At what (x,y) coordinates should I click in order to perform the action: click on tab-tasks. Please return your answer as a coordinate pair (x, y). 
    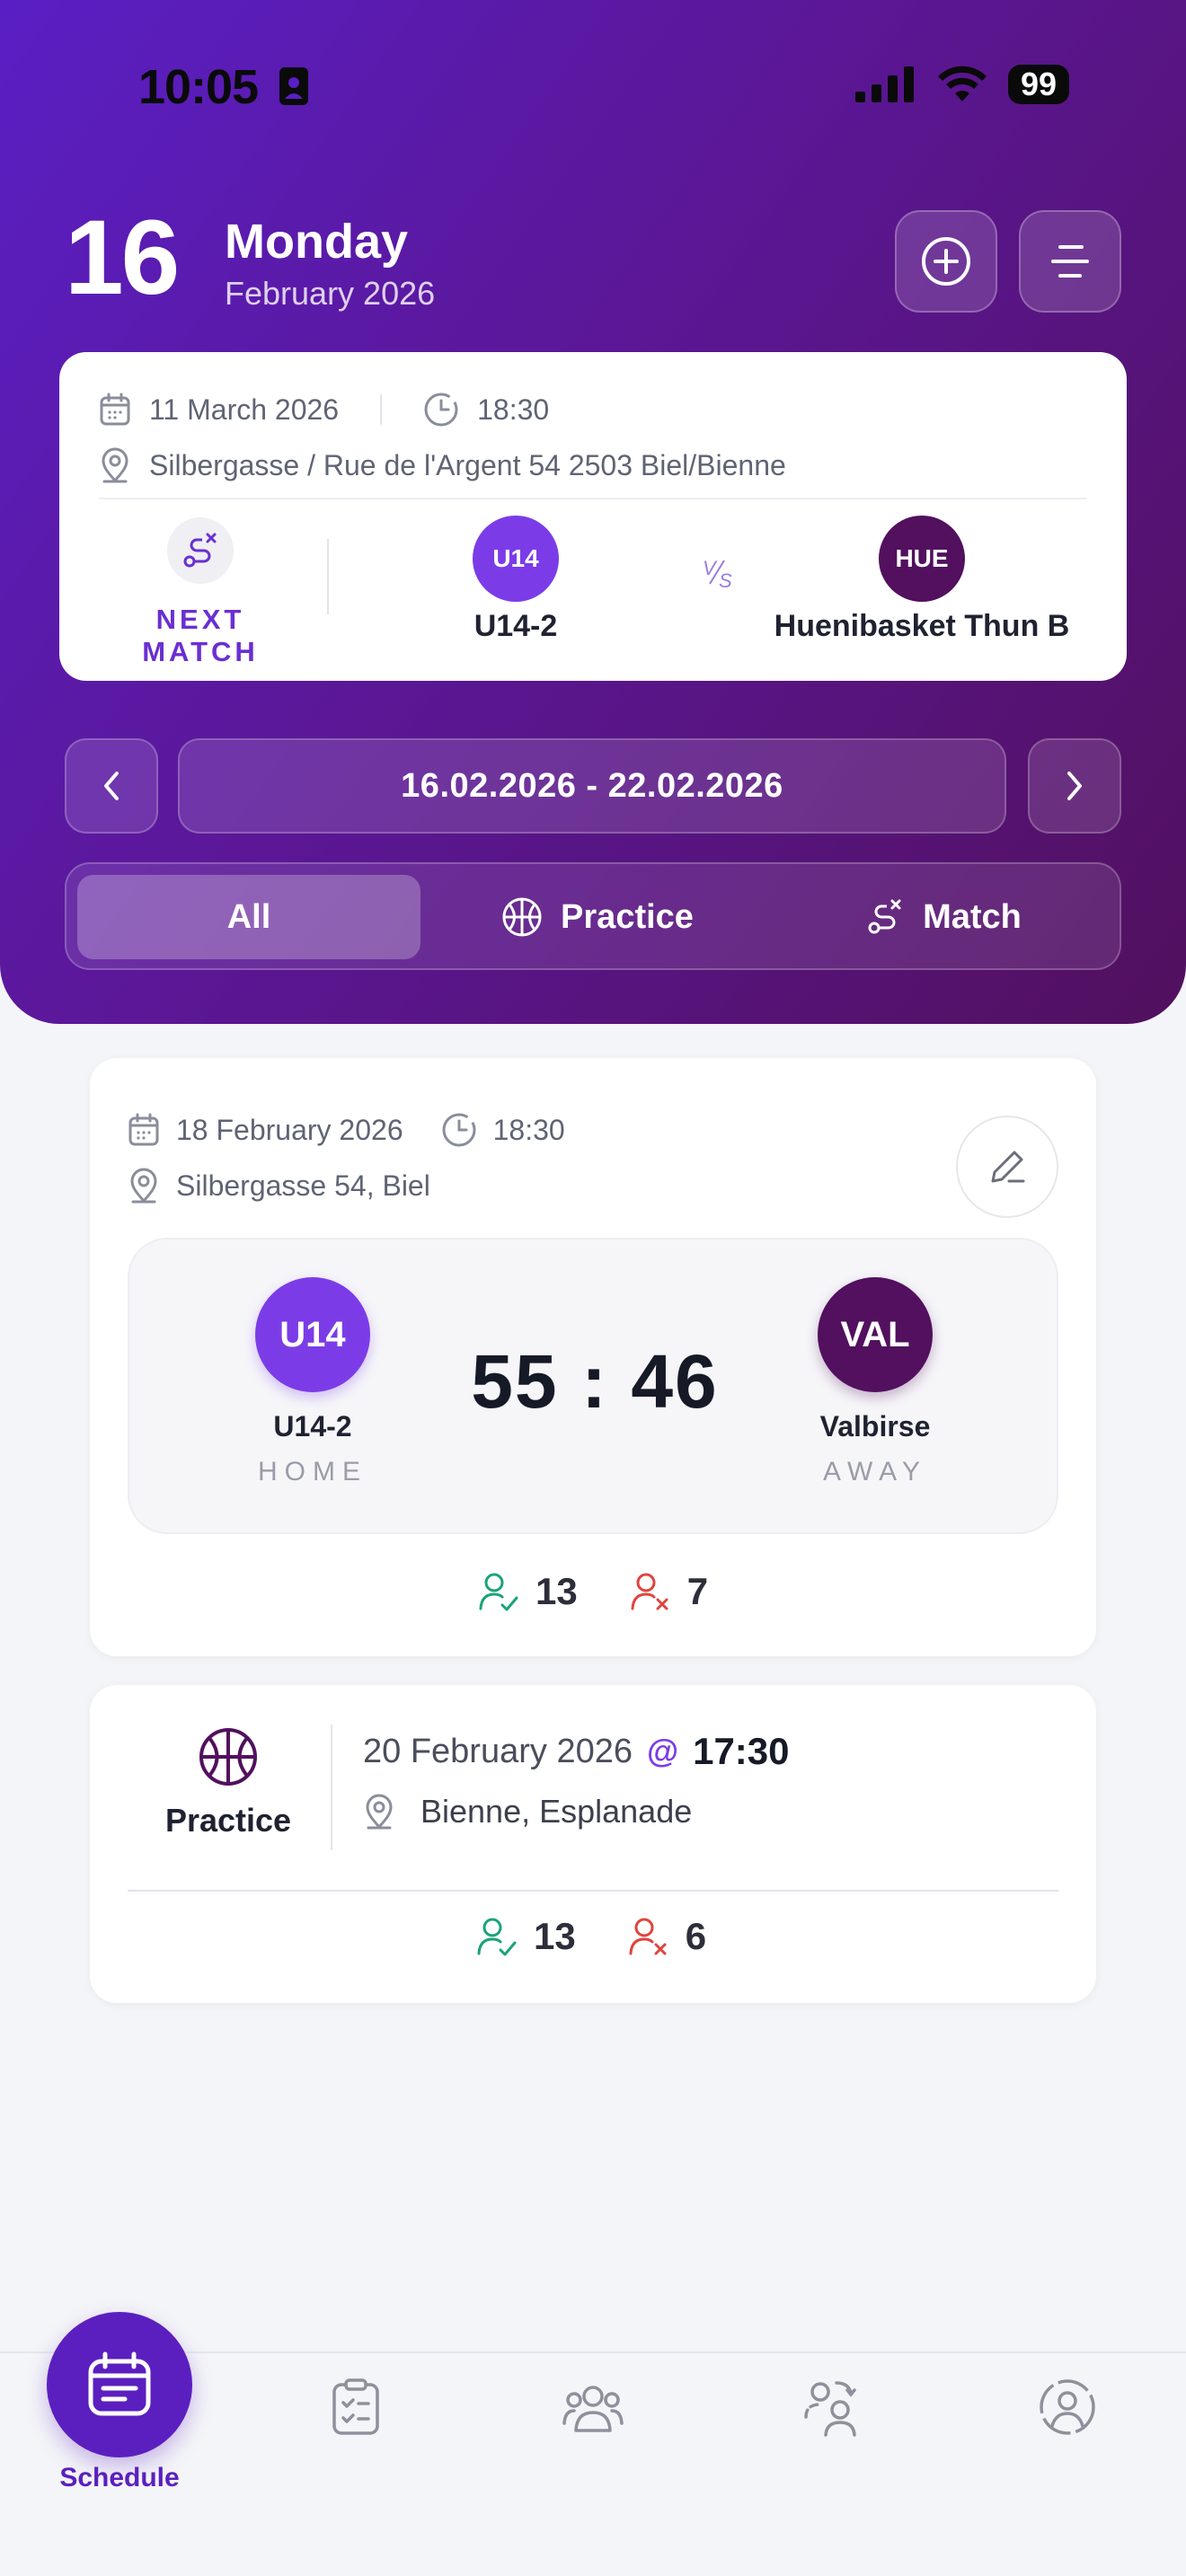
    Looking at the image, I should click on (356, 2407).